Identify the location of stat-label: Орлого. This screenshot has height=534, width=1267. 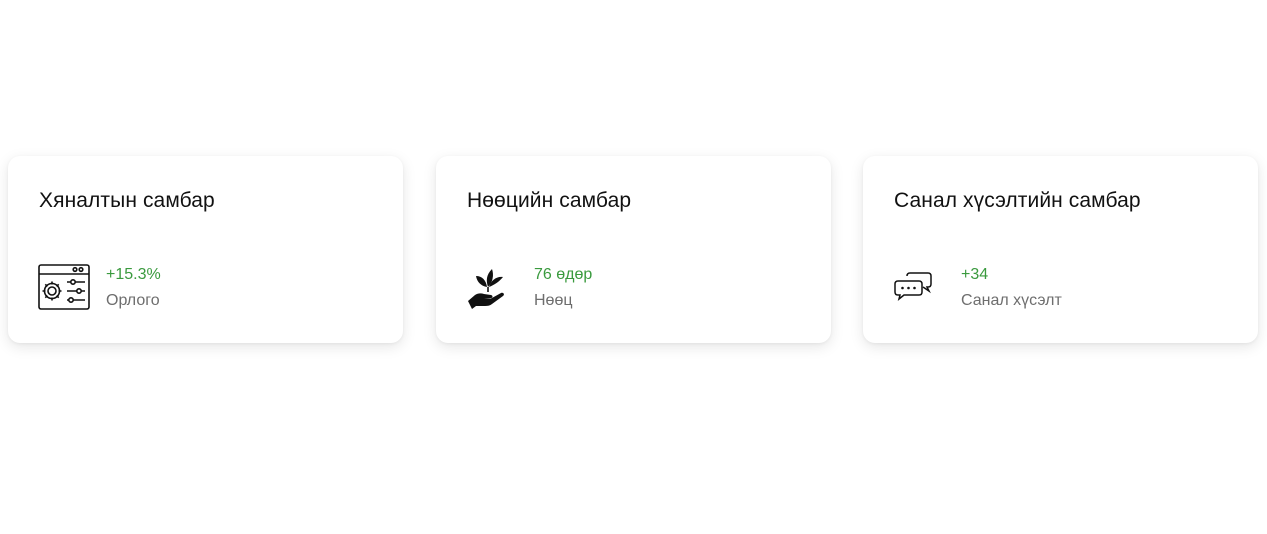
(133, 300).